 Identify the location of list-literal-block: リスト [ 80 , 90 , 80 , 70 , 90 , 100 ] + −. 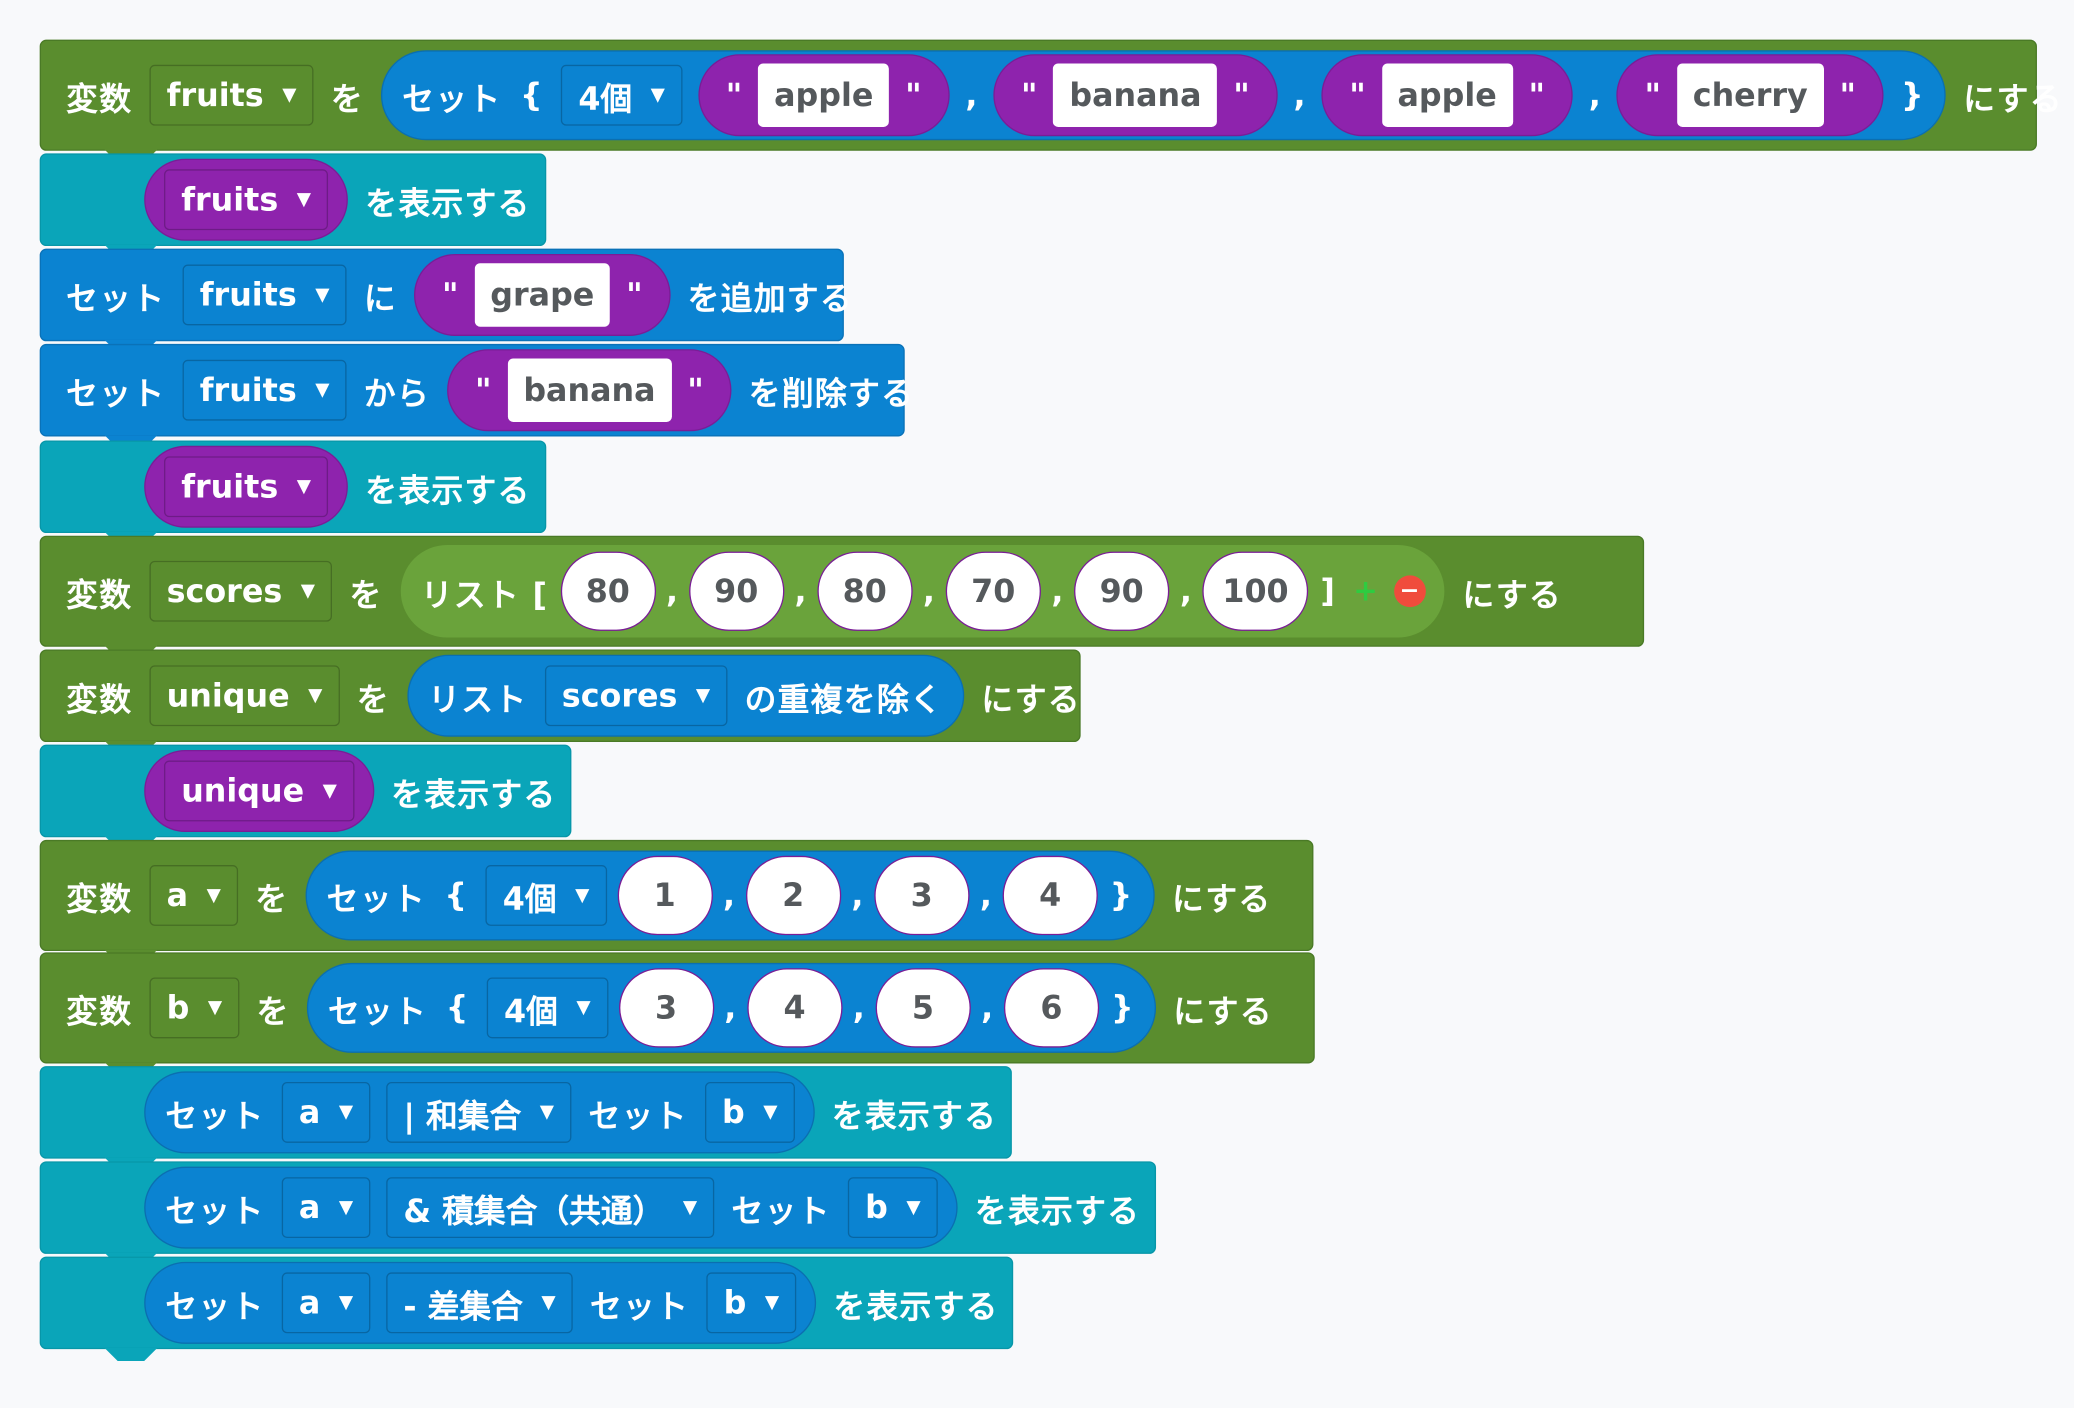
(922, 591).